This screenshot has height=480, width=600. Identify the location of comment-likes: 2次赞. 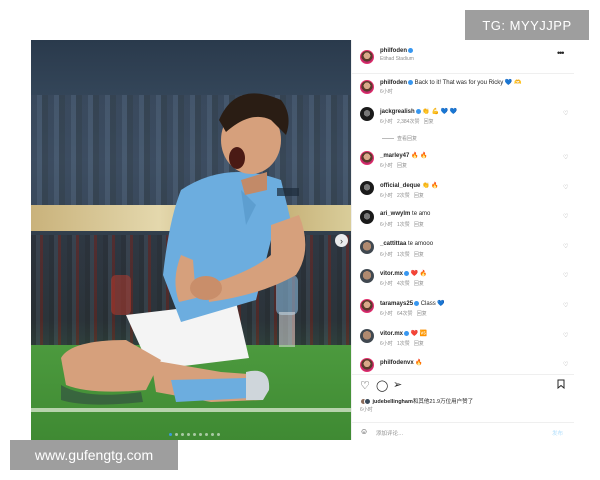
(403, 196).